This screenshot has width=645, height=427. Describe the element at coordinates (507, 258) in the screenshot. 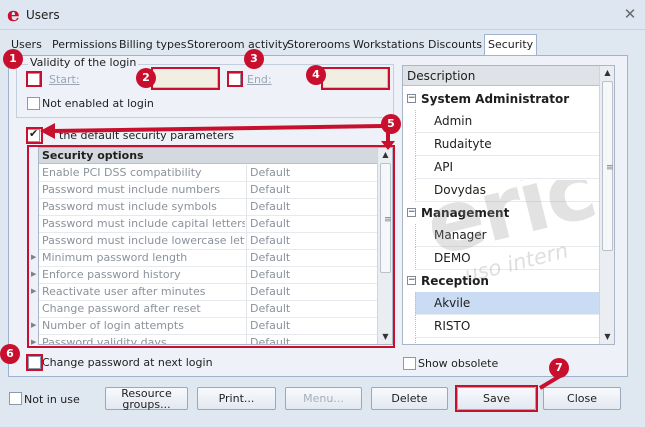

I see `user-list-item: DEMO` at that location.